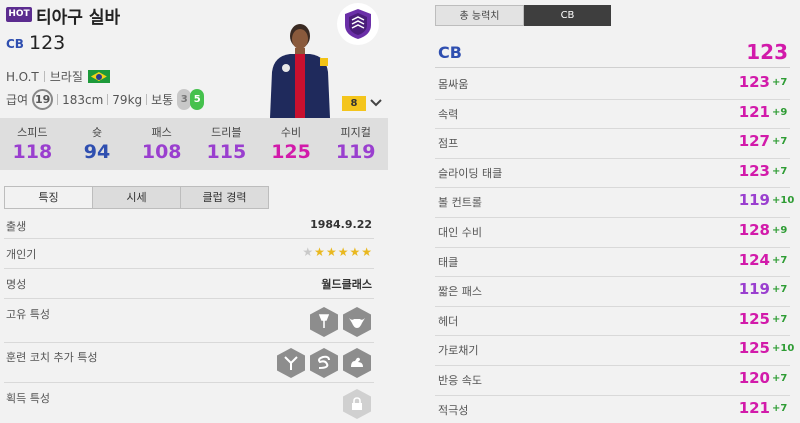 The height and width of the screenshot is (423, 800). What do you see at coordinates (184, 99) in the screenshot?
I see `weak-foot-badge: 3` at bounding box center [184, 99].